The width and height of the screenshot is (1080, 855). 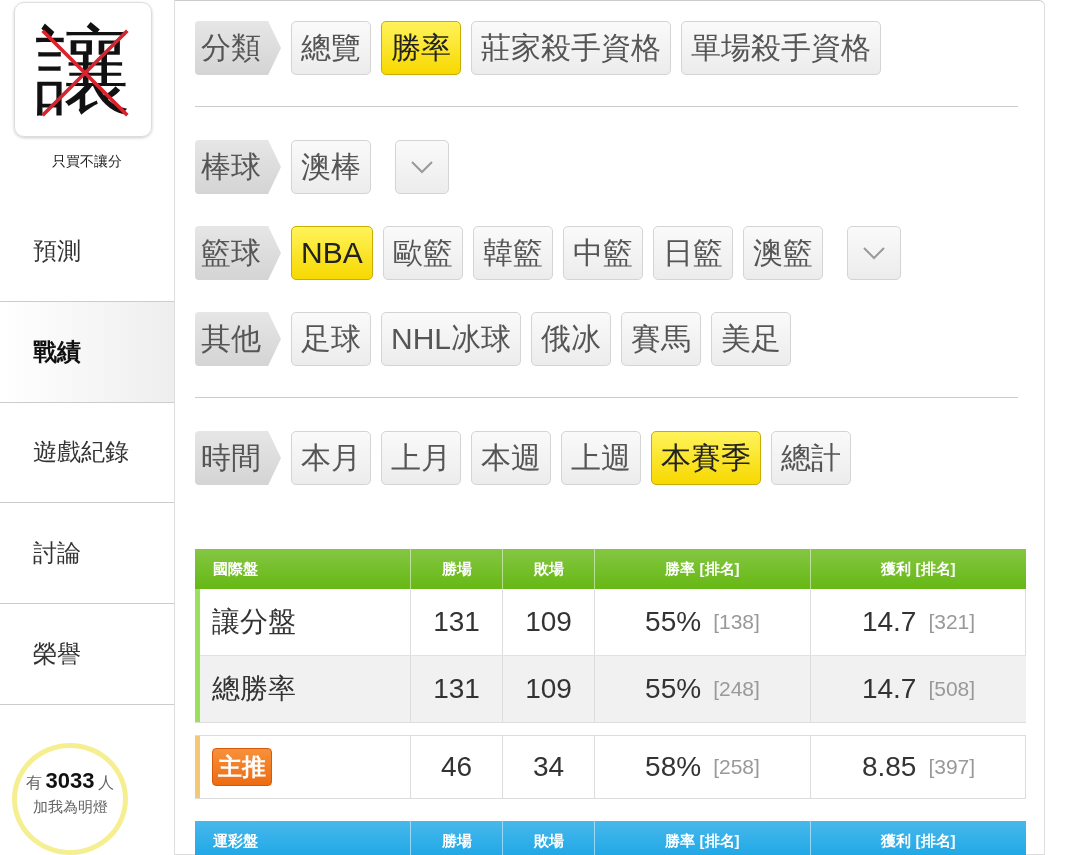 What do you see at coordinates (242, 767) in the screenshot?
I see `row-badge: 主推` at bounding box center [242, 767].